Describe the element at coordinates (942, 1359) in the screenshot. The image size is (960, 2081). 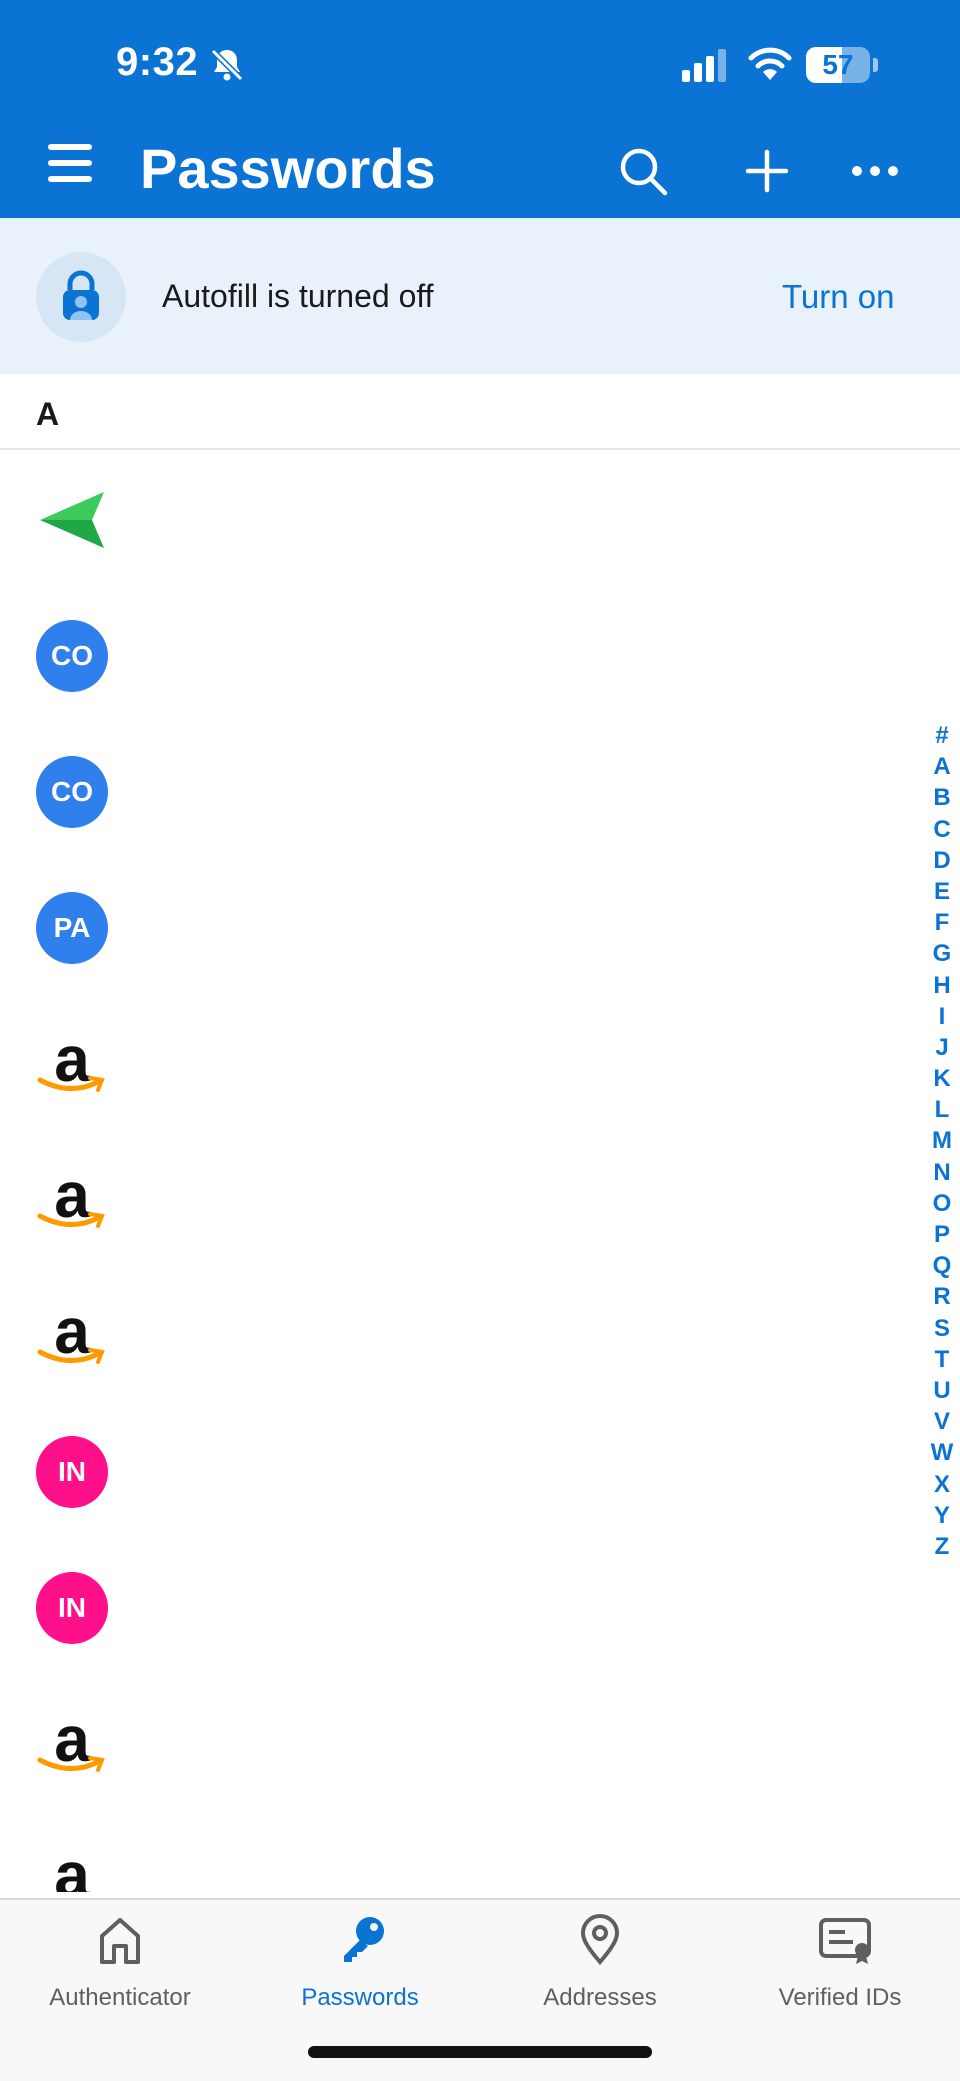
I see `index-letter: T` at that location.